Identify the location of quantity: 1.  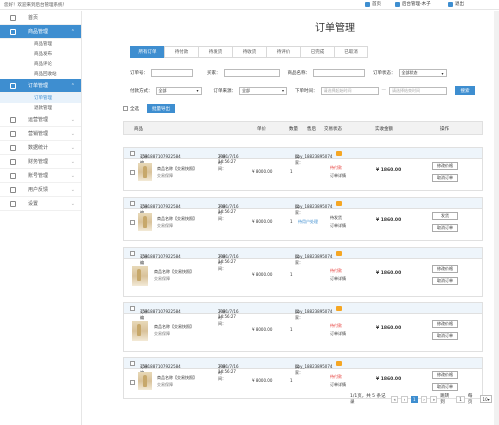
(291, 380).